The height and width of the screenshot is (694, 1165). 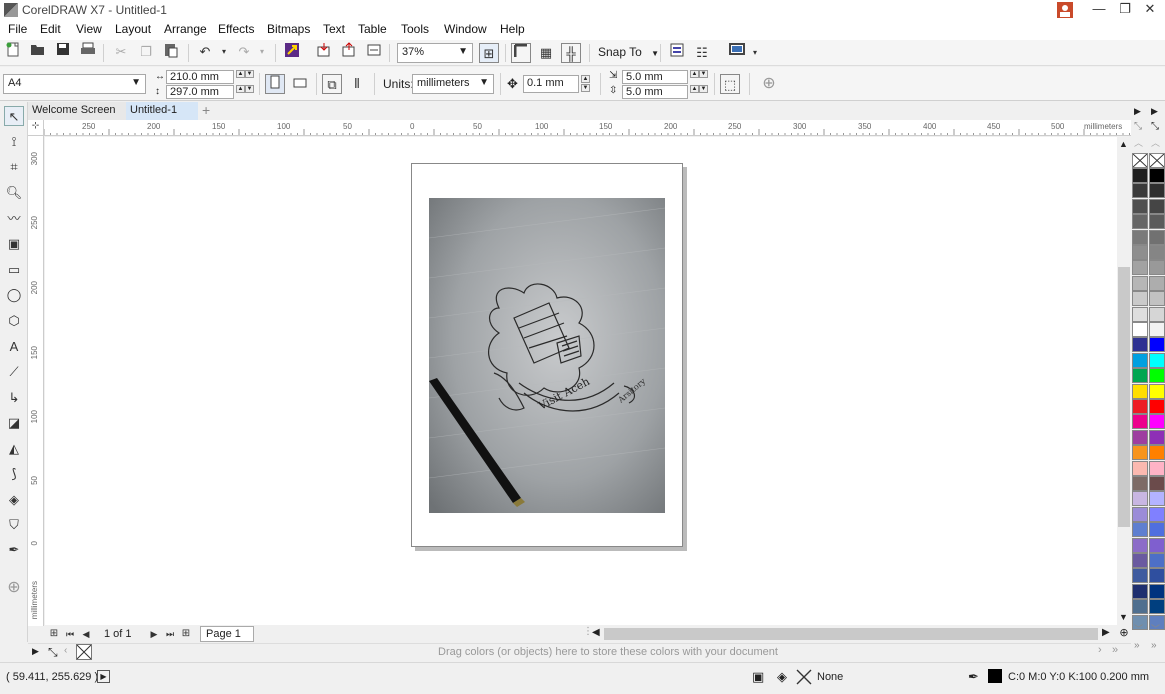 What do you see at coordinates (262, 52) in the screenshot?
I see `redo-dropdown-icon: ▾` at bounding box center [262, 52].